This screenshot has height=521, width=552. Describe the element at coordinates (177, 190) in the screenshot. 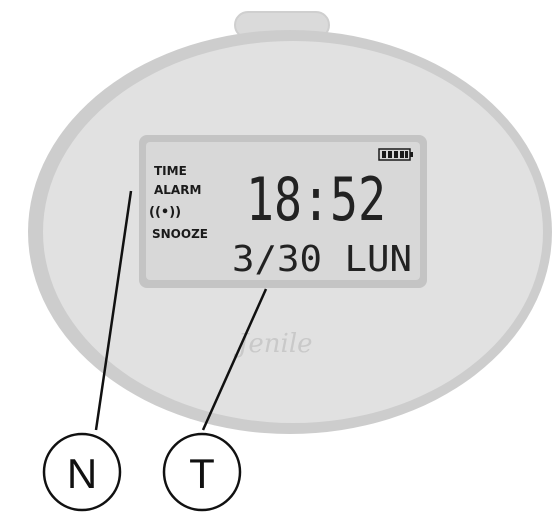

I see `indicator-alarm: ALARM` at that location.